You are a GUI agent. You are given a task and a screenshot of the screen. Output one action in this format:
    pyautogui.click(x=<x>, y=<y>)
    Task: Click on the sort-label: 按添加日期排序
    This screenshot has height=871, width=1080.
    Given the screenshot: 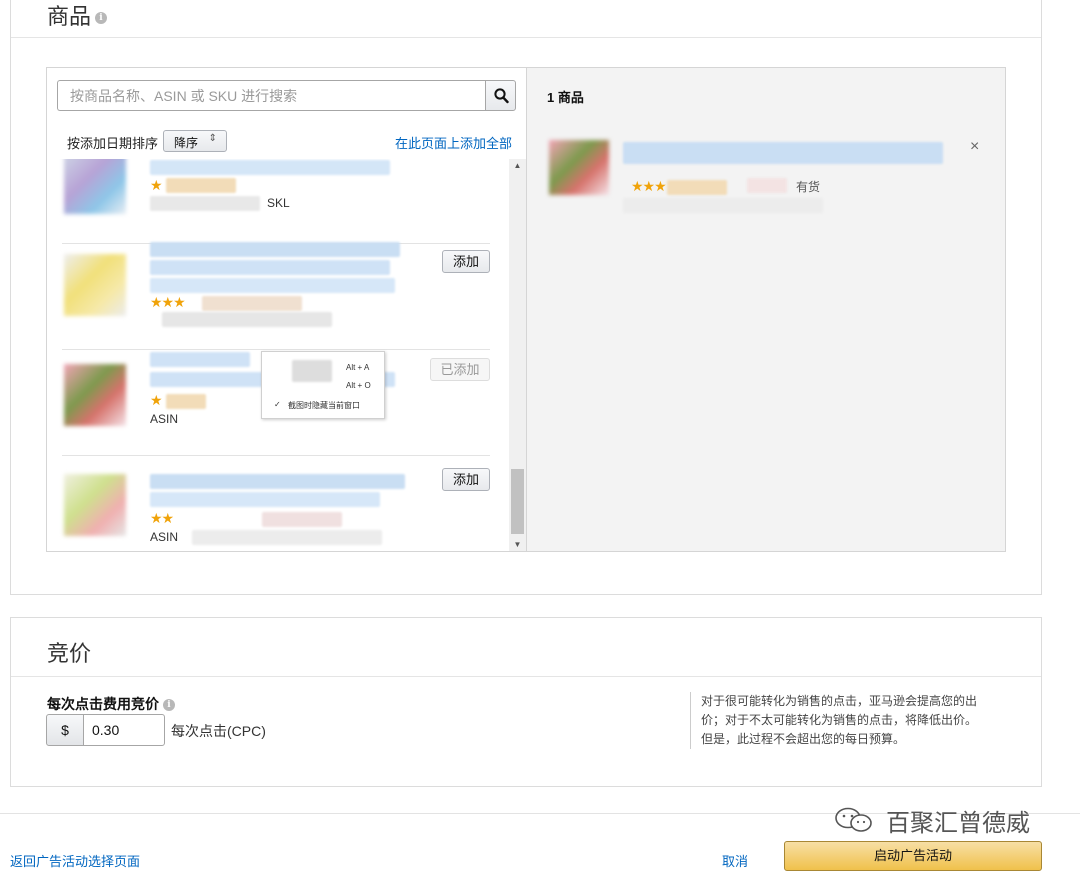 What is the action you would take?
    pyautogui.click(x=113, y=143)
    